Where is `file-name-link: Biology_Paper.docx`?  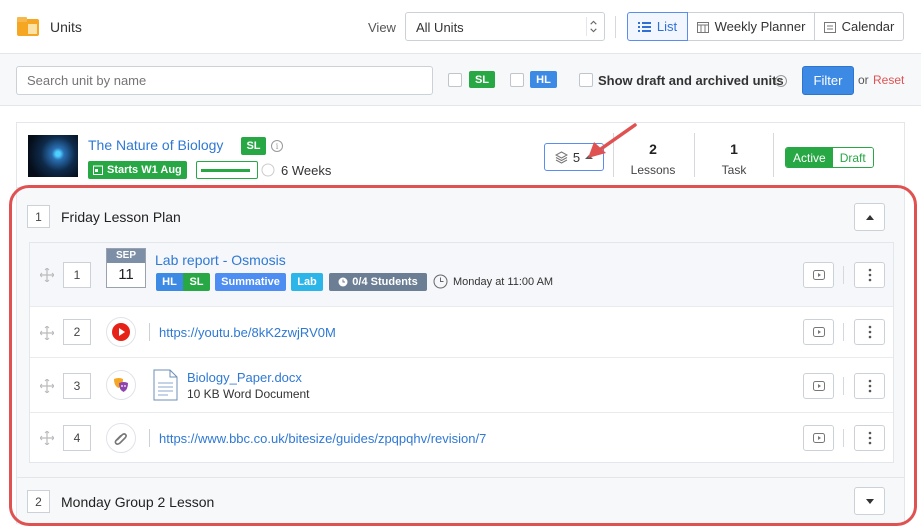 file-name-link: Biology_Paper.docx is located at coordinates (244, 377).